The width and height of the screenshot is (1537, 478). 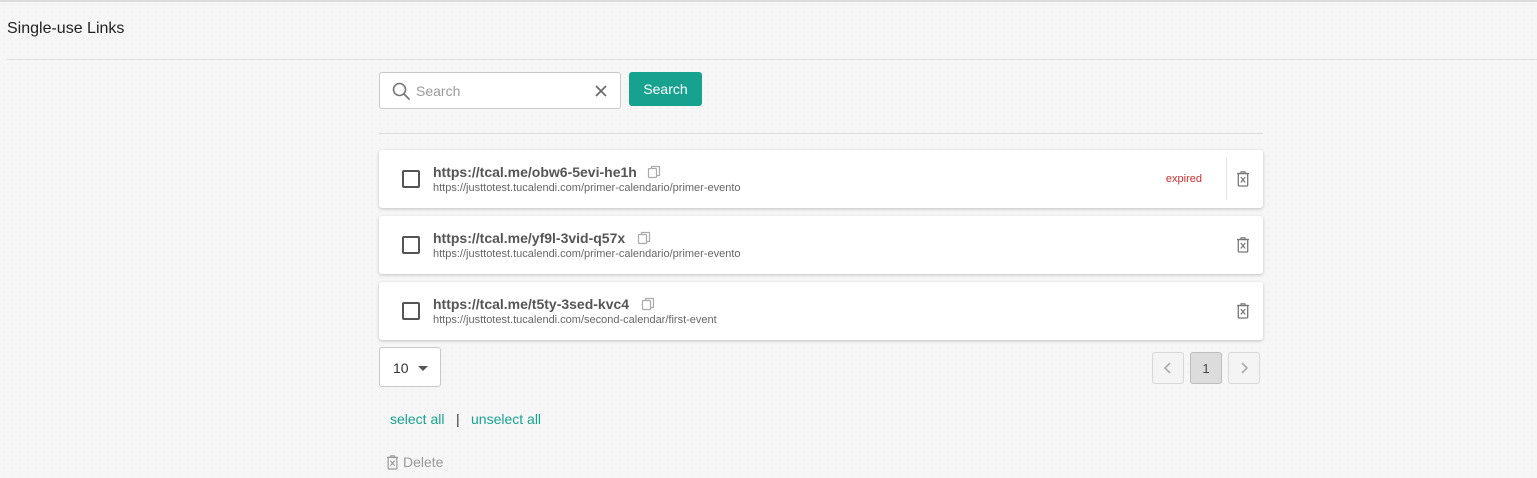 I want to click on status-badge: expired, so click(x=1183, y=179).